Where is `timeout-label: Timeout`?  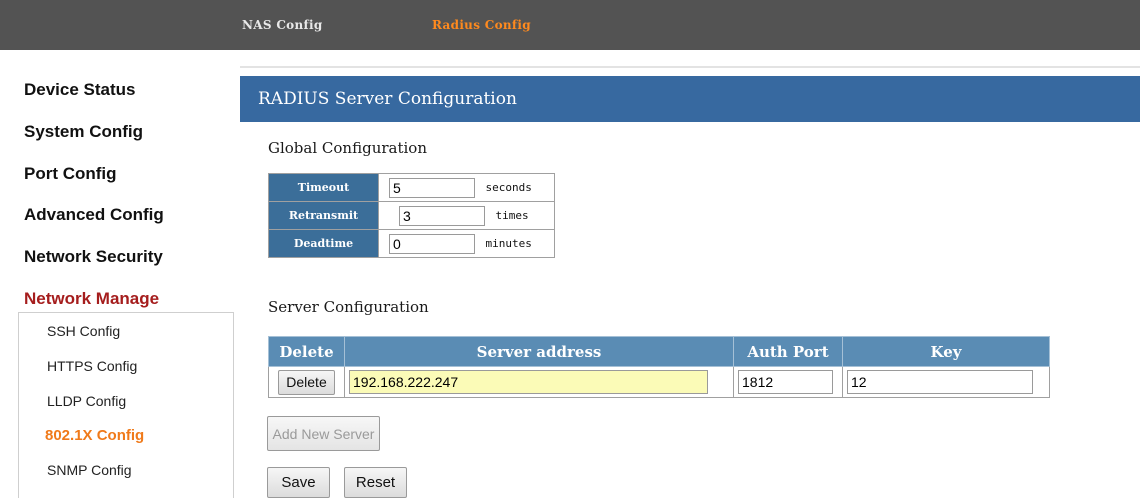 timeout-label: Timeout is located at coordinates (323, 187).